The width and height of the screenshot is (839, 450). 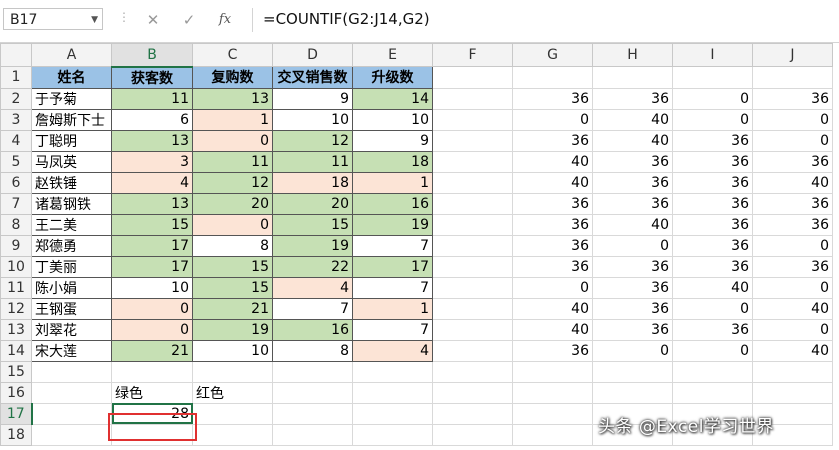 I want to click on row-header: 4, so click(x=16, y=140).